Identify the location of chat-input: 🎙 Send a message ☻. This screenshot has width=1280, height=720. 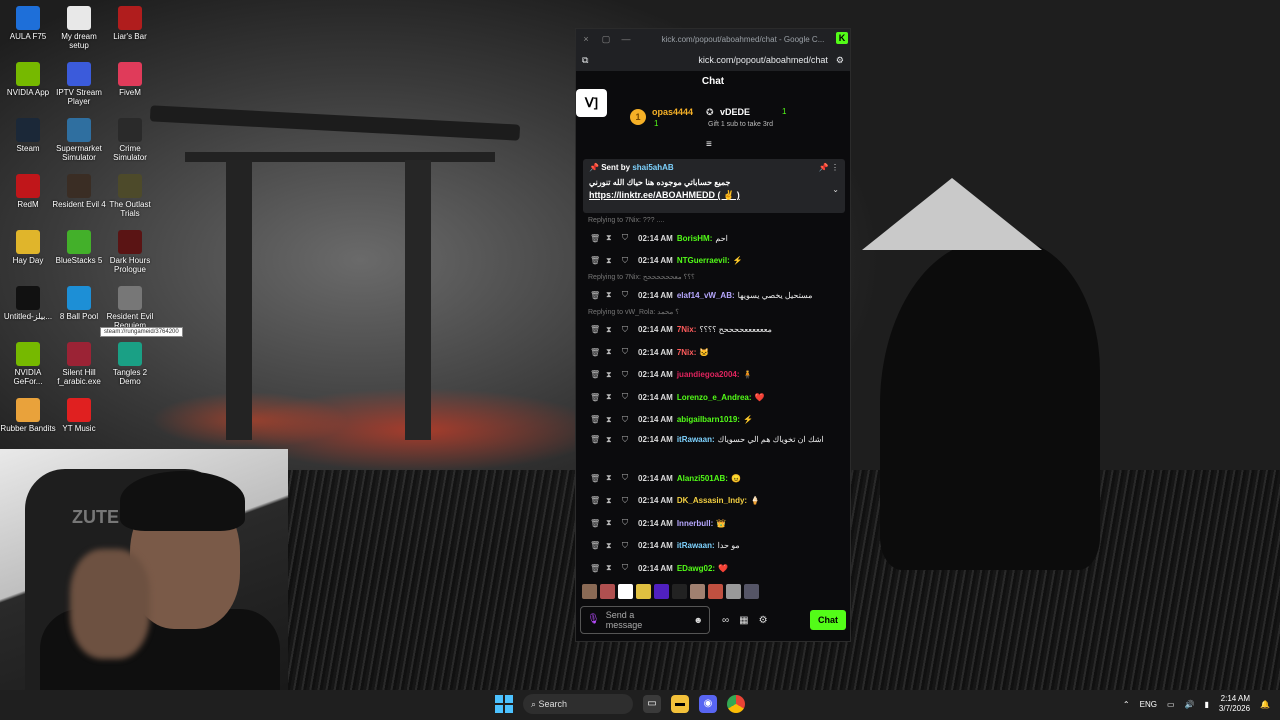
(645, 620).